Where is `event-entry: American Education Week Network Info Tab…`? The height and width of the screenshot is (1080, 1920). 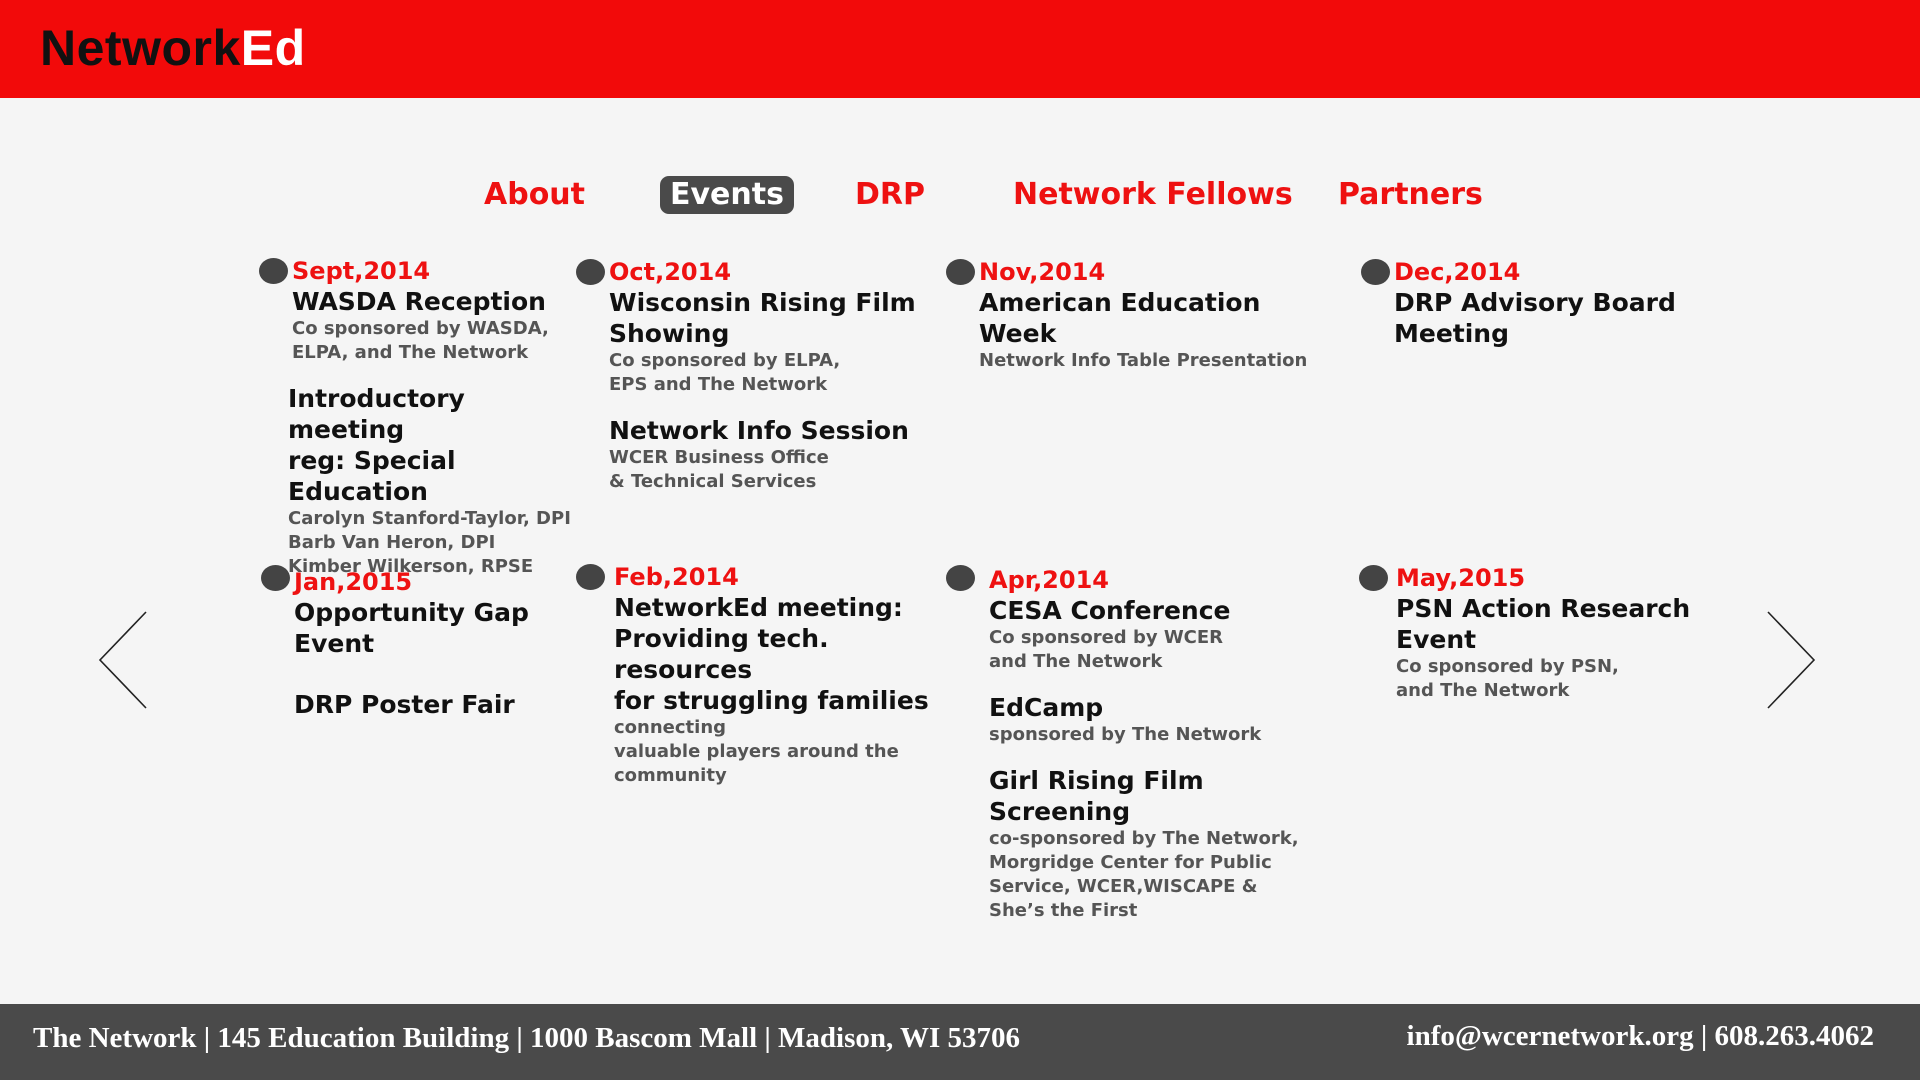 event-entry: American Education Week Network Info Tab… is located at coordinates (1159, 330).